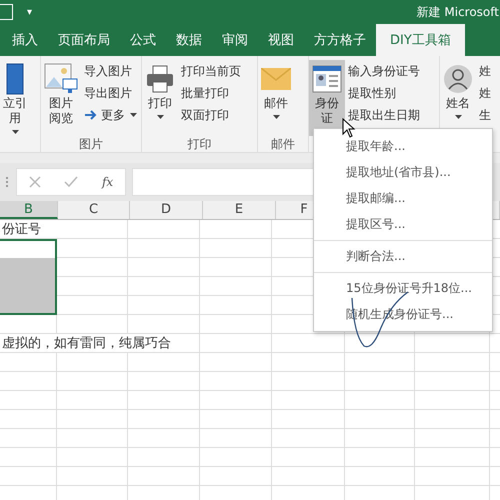 Image resolution: width=500 pixels, height=500 pixels. Describe the element at coordinates (211, 93) in the screenshot. I see `ribbon-command: 批量打印` at that location.